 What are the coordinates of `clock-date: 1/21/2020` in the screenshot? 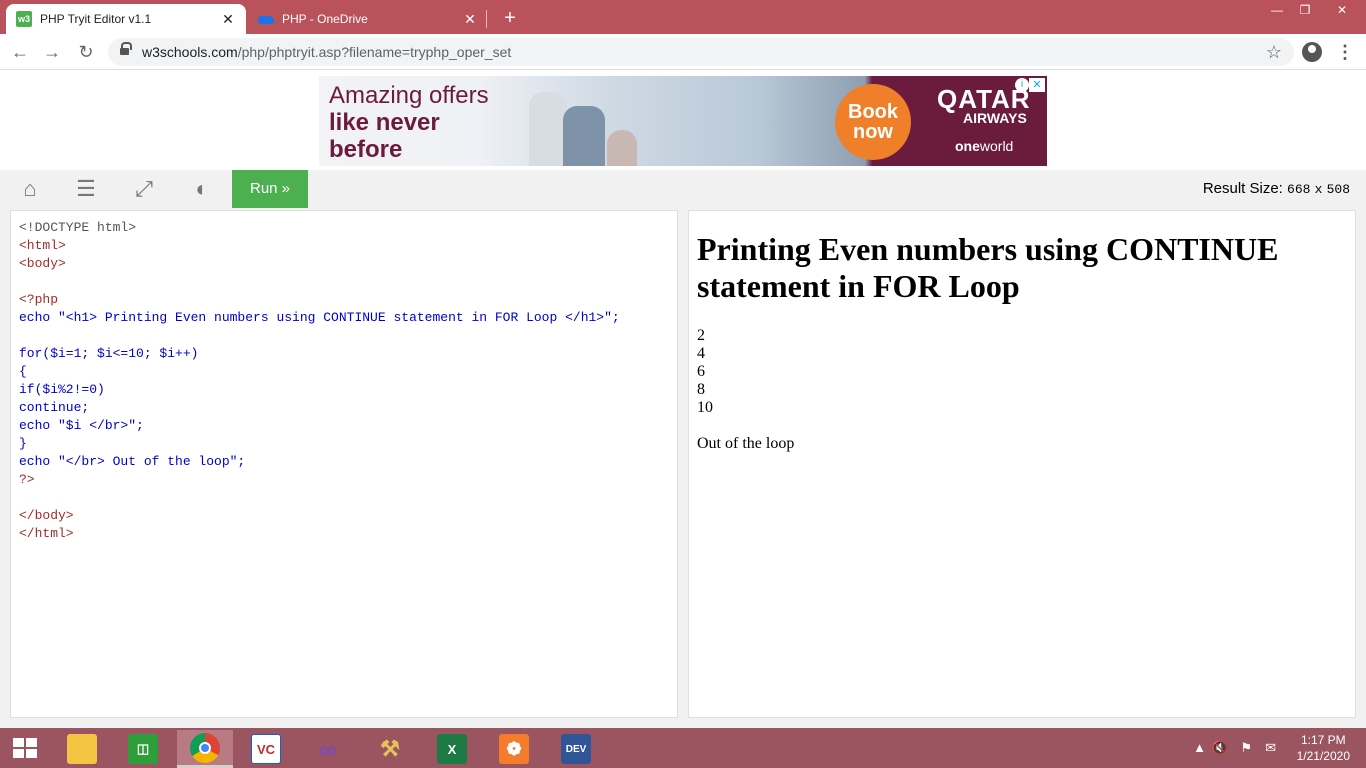 It's located at (1323, 756).